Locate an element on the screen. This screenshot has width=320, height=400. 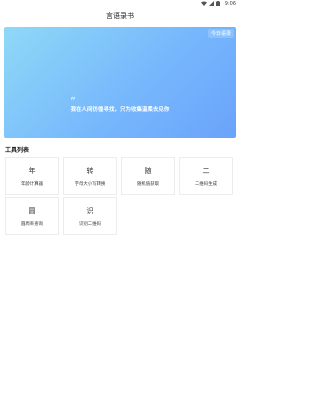
qrcode-generator-icon: 二 is located at coordinates (206, 171).